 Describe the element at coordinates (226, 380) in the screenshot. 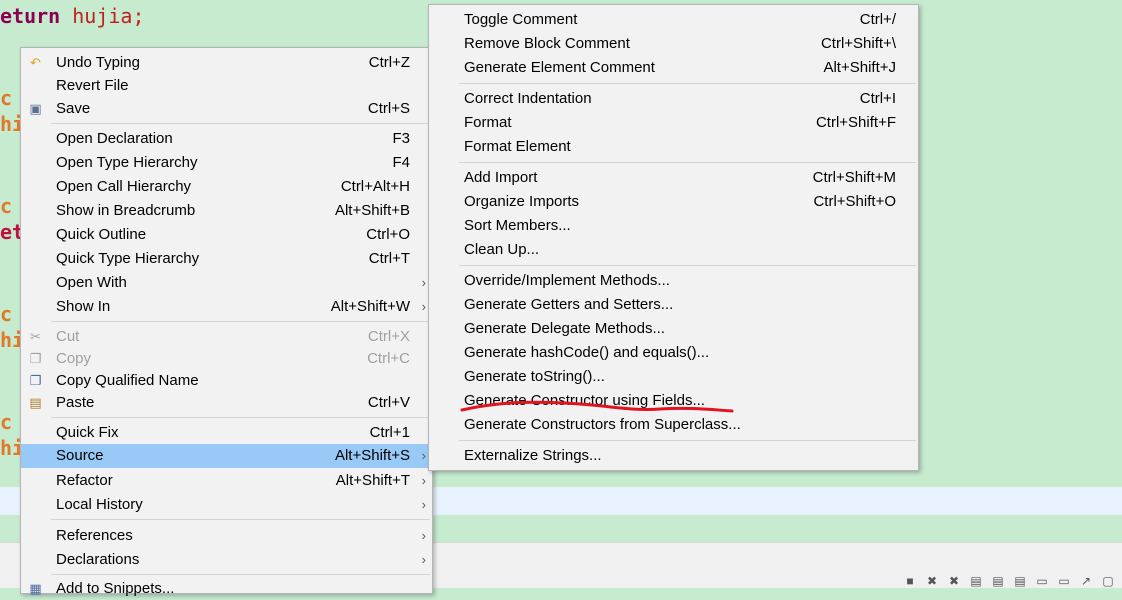

I see `menu-item-copy-qualified-name: ❐ Copy Qualified Name` at that location.